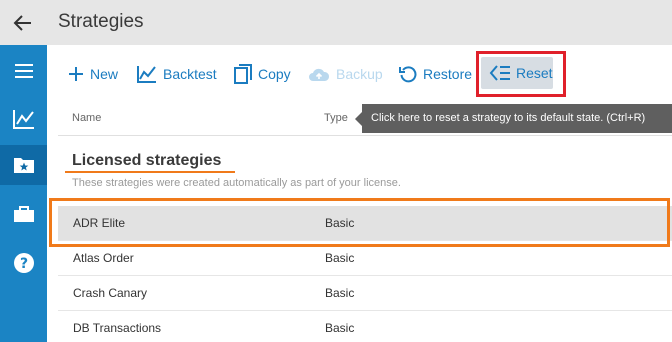 The height and width of the screenshot is (342, 672). Describe the element at coordinates (274, 74) in the screenshot. I see `copy-button-label: Copy` at that location.